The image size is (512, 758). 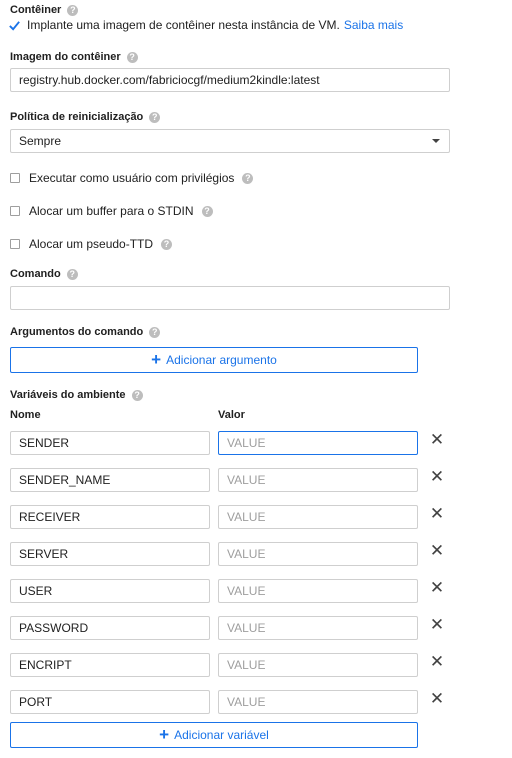 I want to click on option-label: Alocar um buffer para o STDIN, so click(x=111, y=211).